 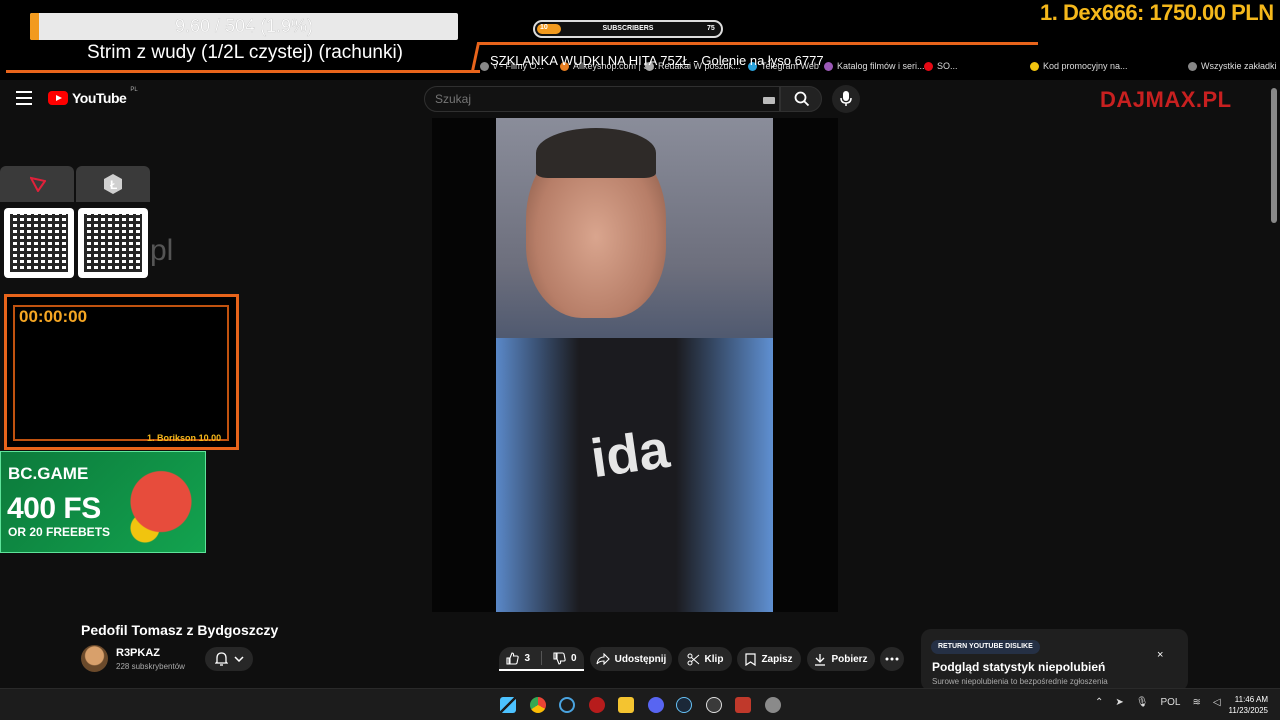 I want to click on timer-widget: 00:00:00 1. Borikson 10.00, so click(x=121, y=372).